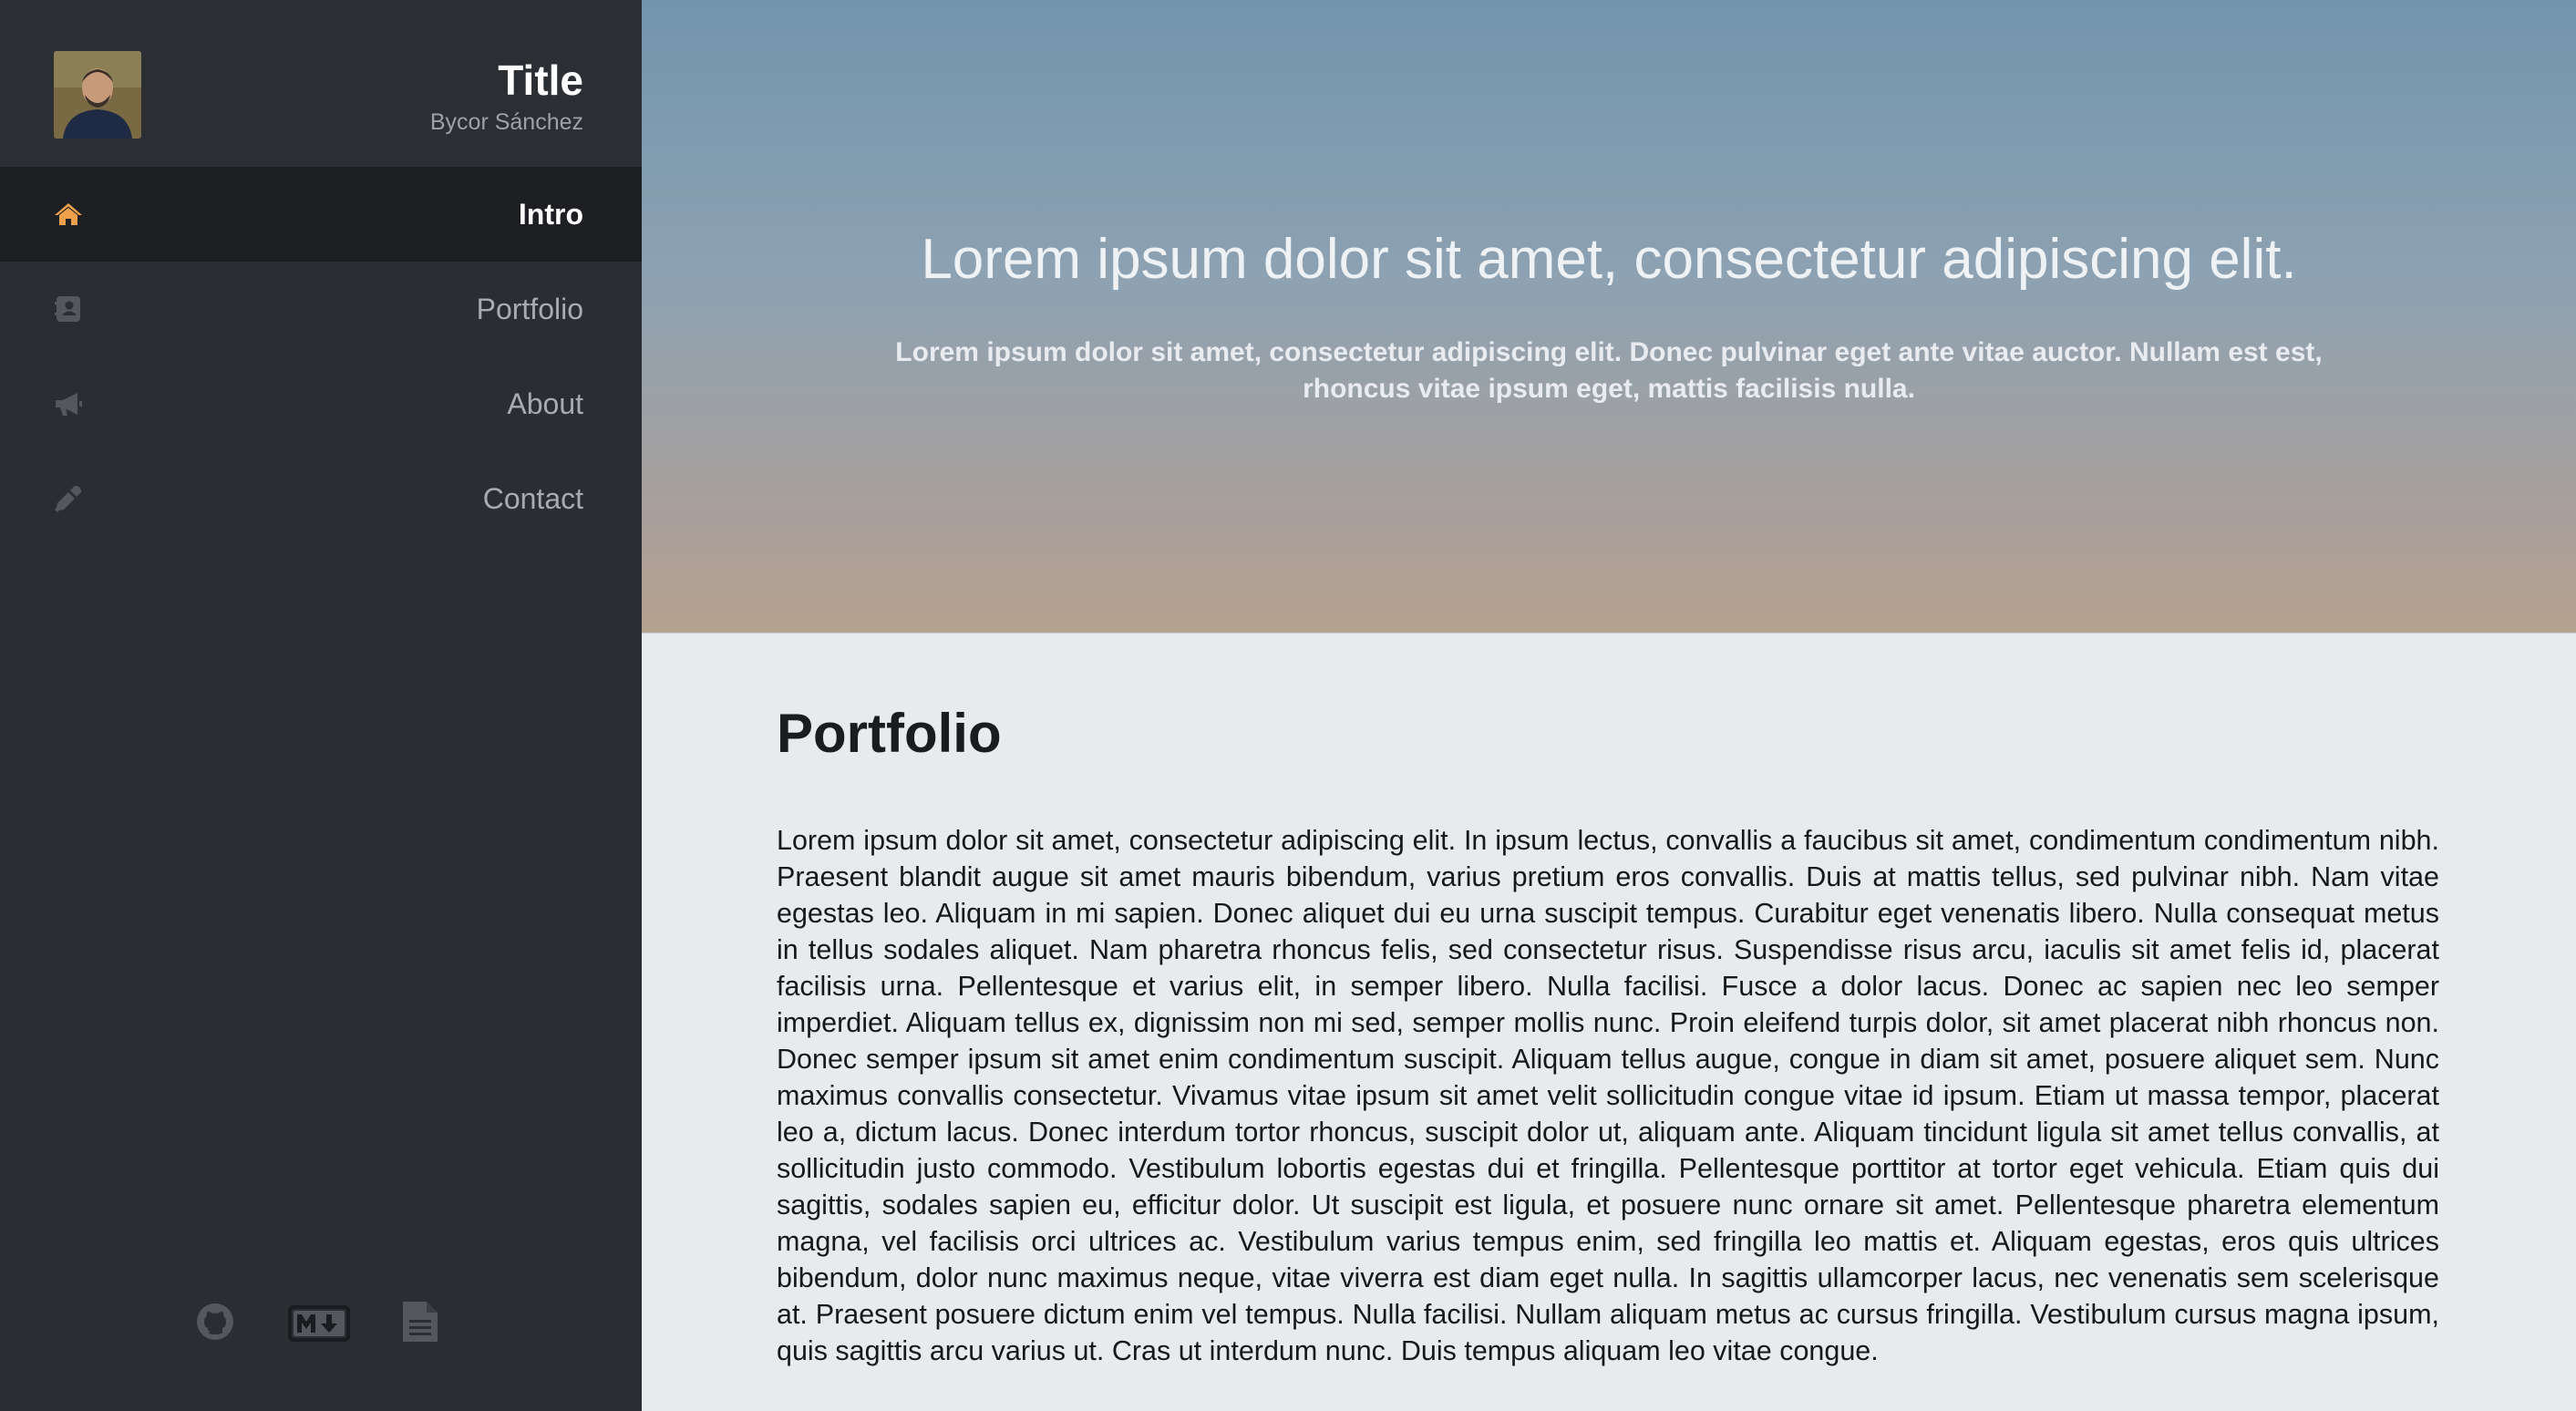 The width and height of the screenshot is (2576, 1411). What do you see at coordinates (321, 83) in the screenshot?
I see `sidebar-header: Title Bycor Sánchez` at bounding box center [321, 83].